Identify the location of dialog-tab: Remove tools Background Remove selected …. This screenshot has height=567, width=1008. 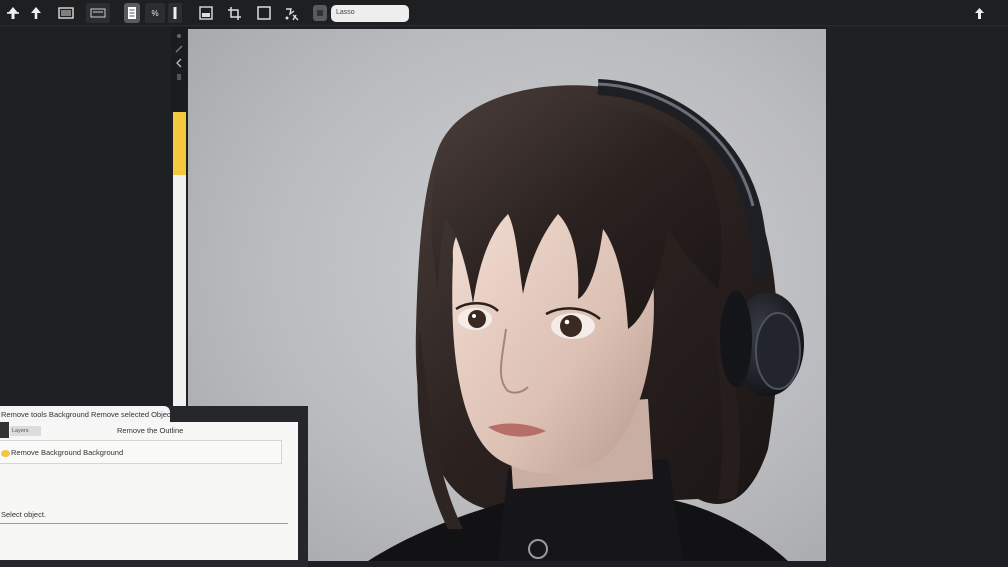
(85, 414).